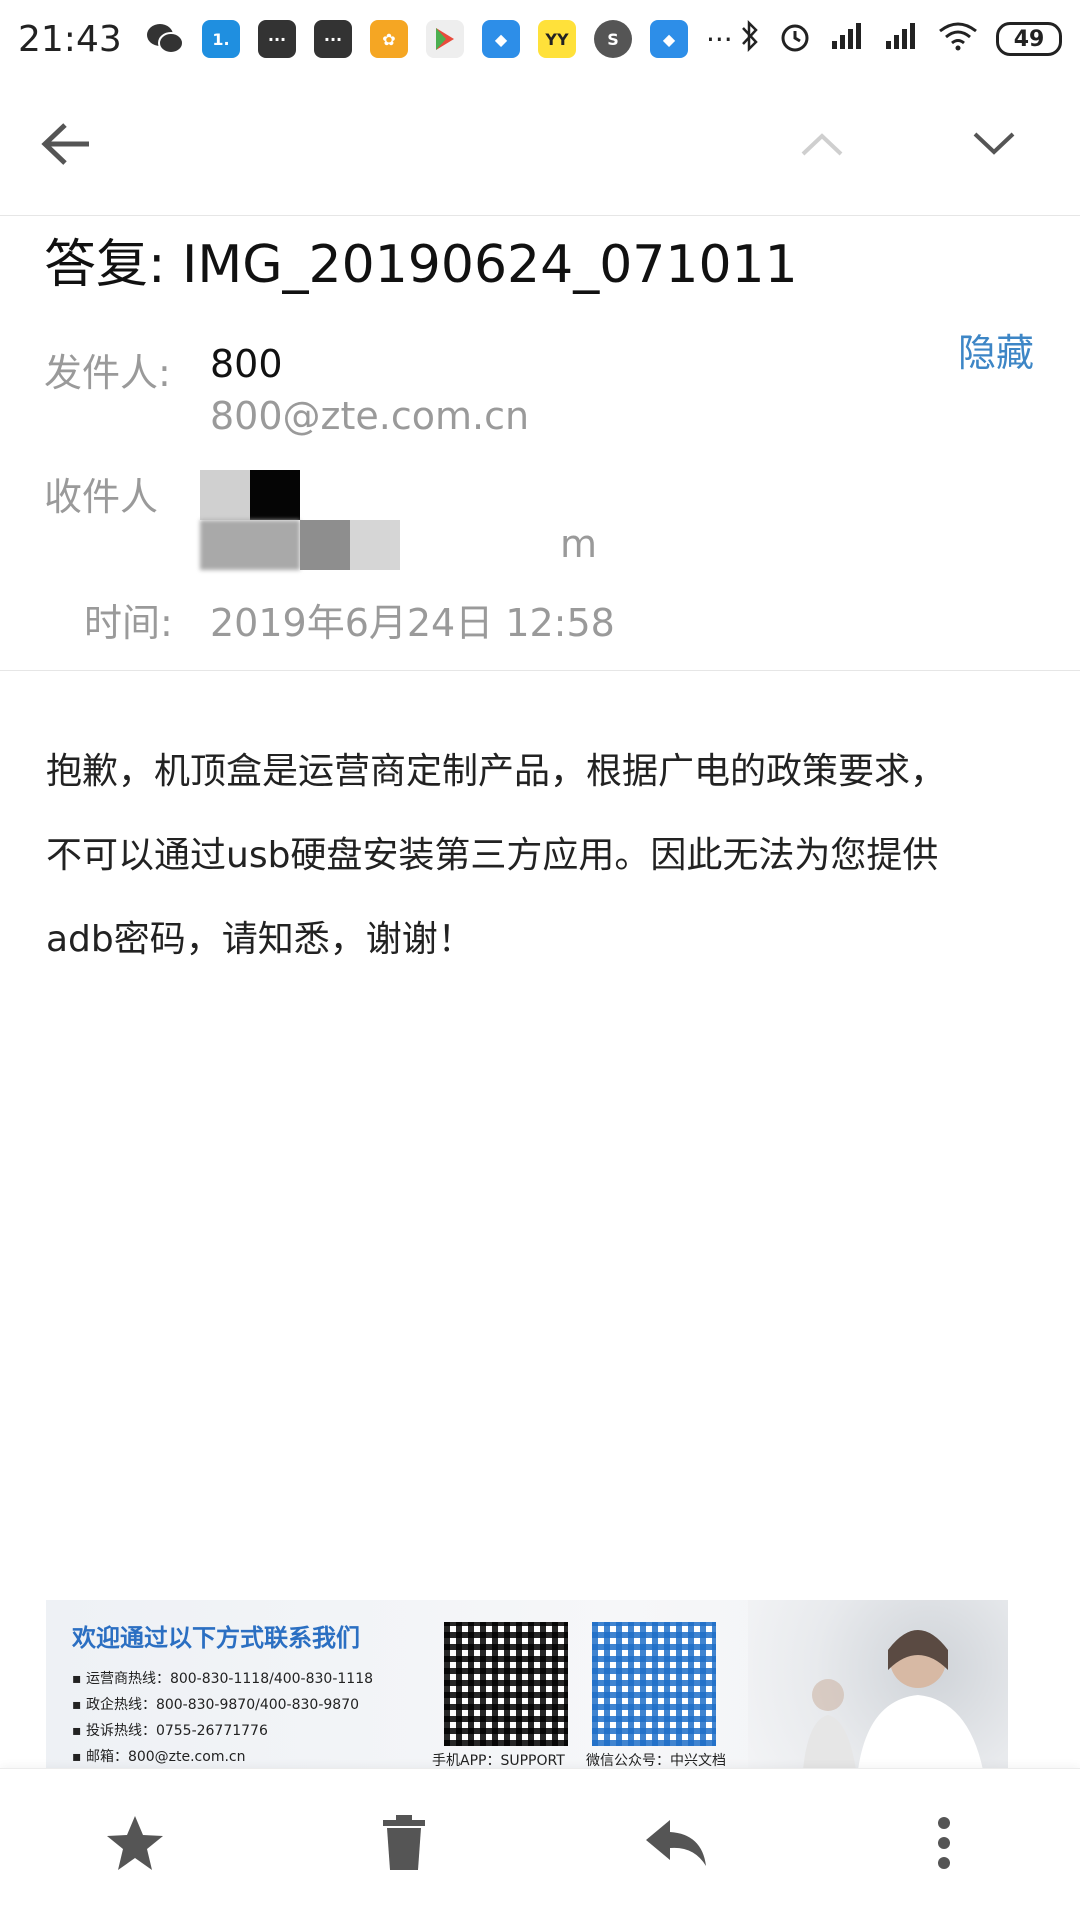  What do you see at coordinates (70, 39) in the screenshot?
I see `status-time: 21:43` at bounding box center [70, 39].